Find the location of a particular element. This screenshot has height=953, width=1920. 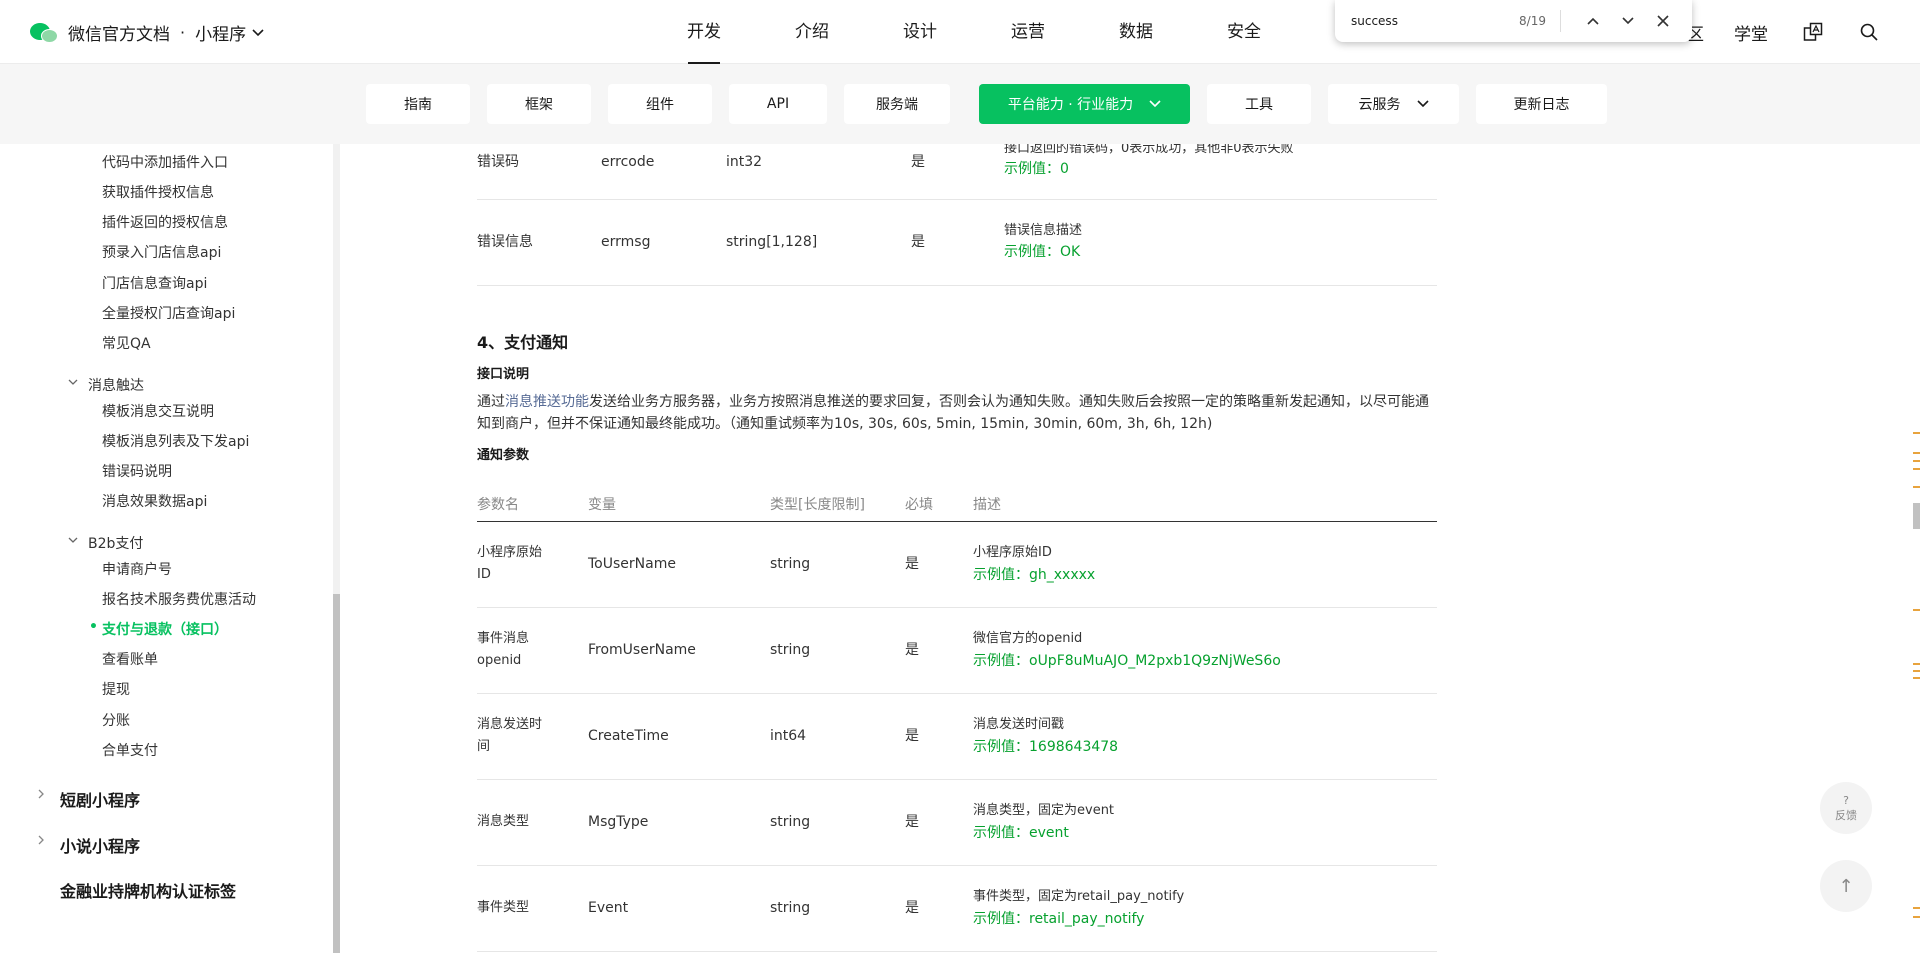

tab-framework: 框架 is located at coordinates (539, 104).